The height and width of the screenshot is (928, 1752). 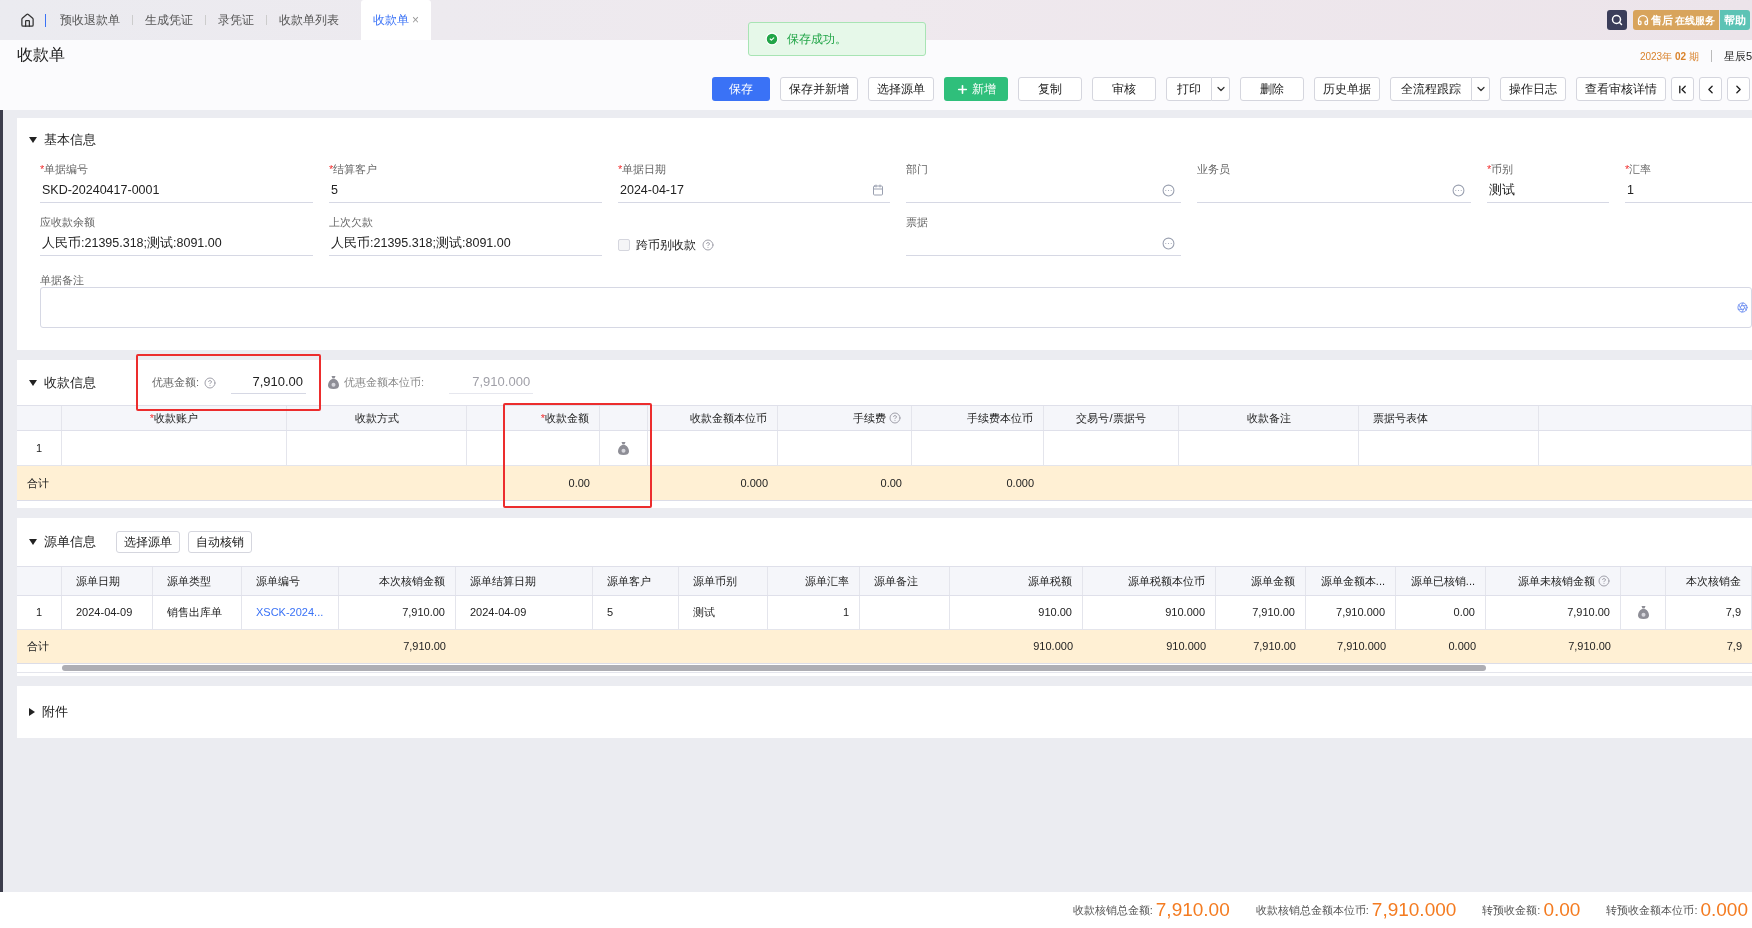 What do you see at coordinates (32, 712) in the screenshot?
I see `caret-right-icon` at bounding box center [32, 712].